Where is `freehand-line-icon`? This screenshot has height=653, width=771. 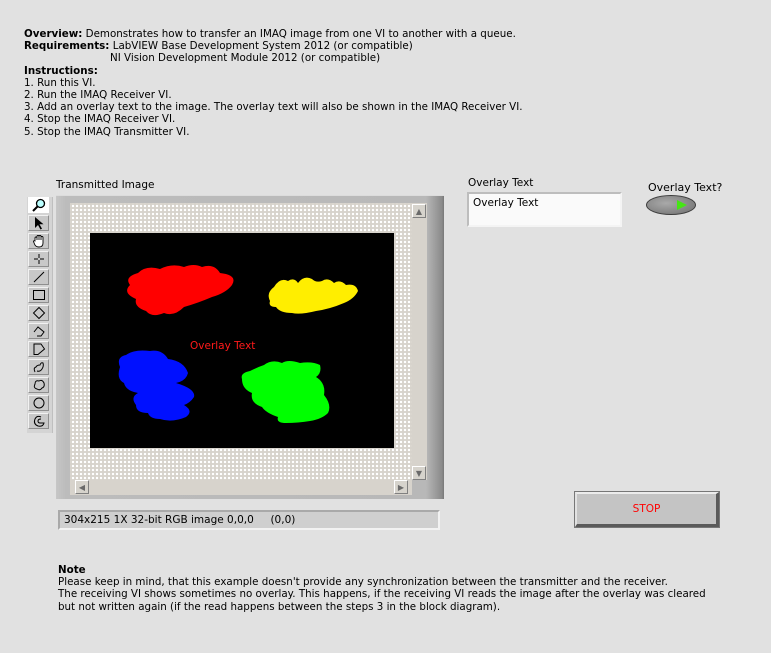
freehand-line-icon is located at coordinates (38, 367).